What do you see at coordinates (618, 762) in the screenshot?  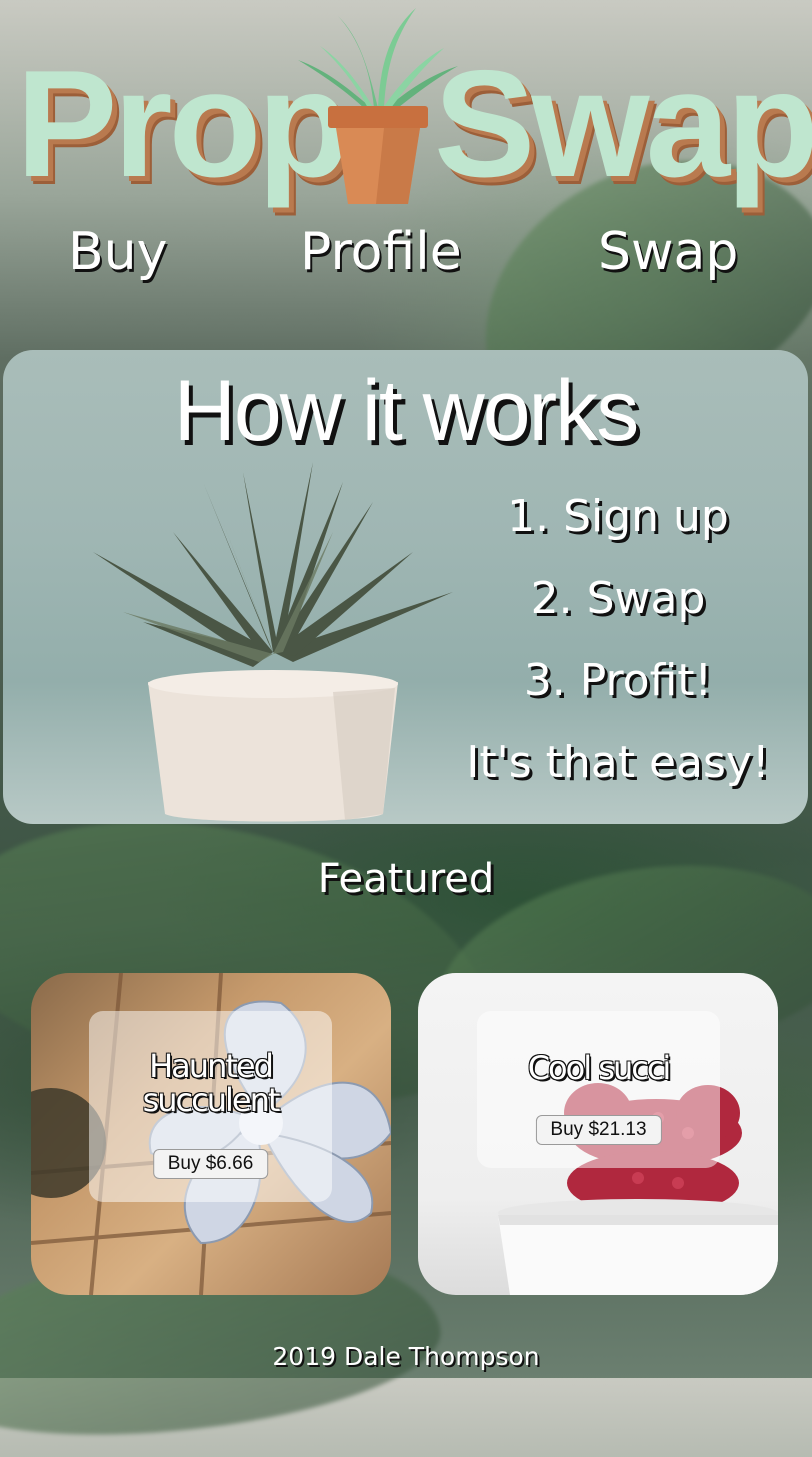 I see `step-tagline: It's that easy!` at bounding box center [618, 762].